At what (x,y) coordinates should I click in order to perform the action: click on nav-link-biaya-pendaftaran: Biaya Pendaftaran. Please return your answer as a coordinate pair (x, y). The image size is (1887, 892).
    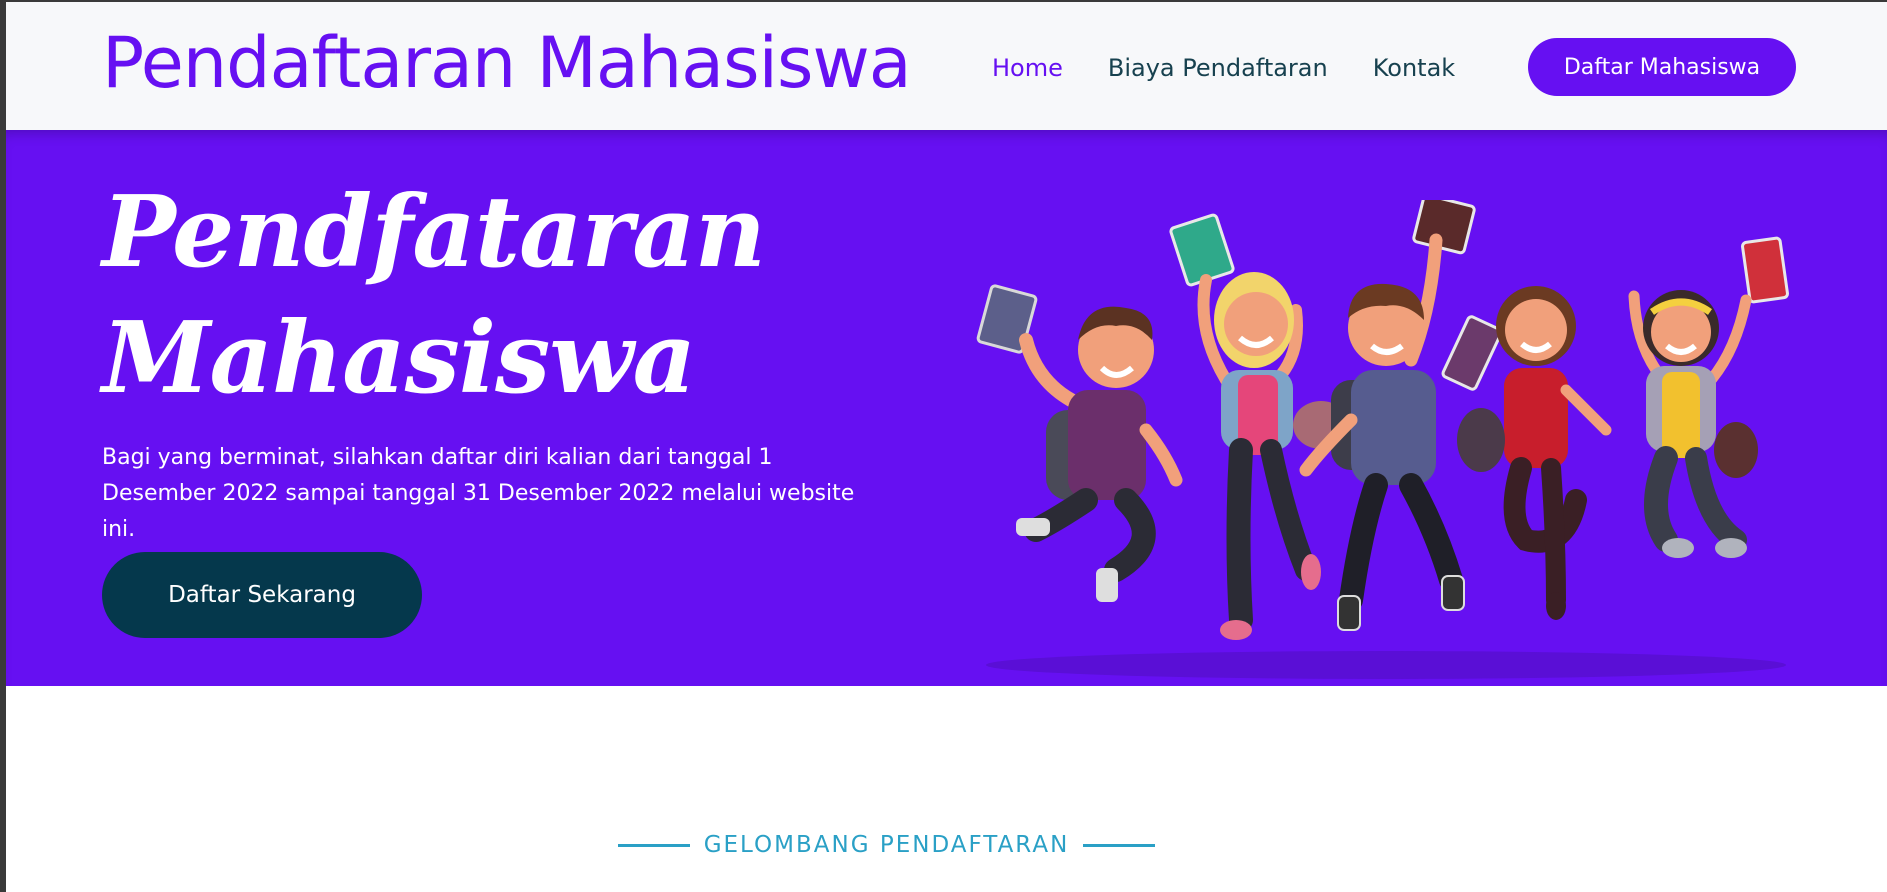
    Looking at the image, I should click on (1218, 68).